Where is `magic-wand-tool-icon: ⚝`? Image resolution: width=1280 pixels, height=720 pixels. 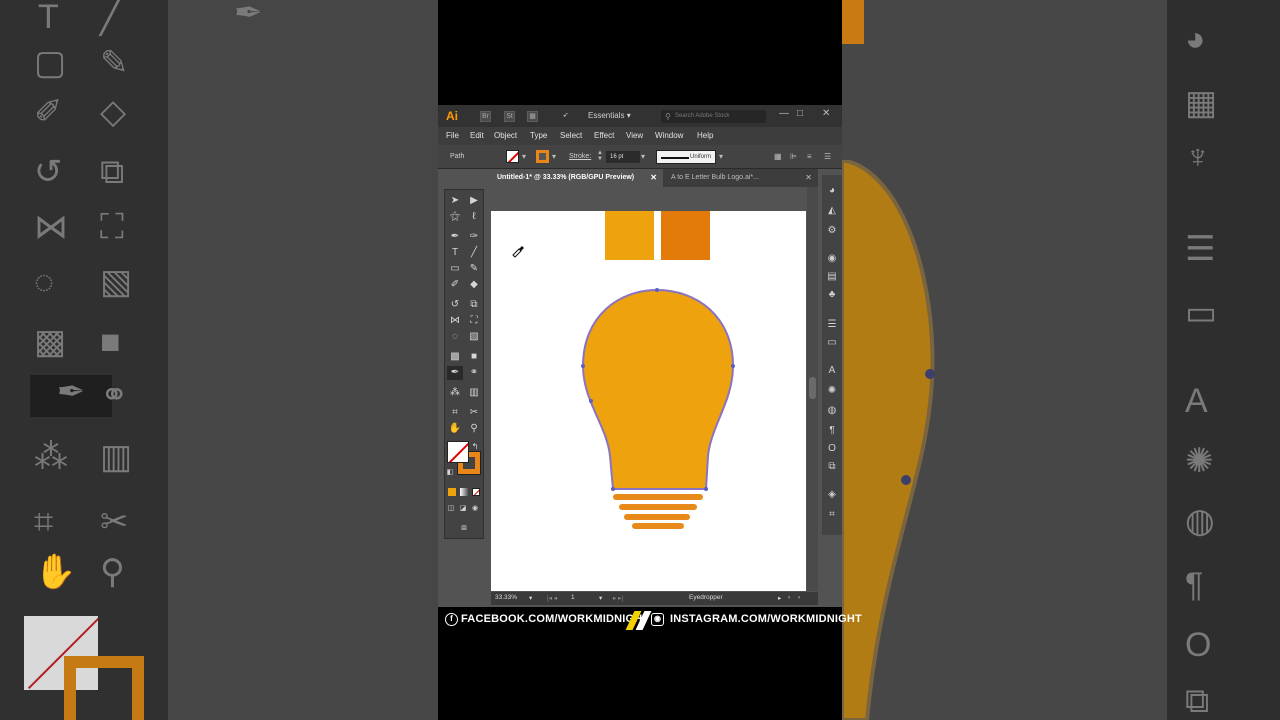 magic-wand-tool-icon: ⚝ is located at coordinates (455, 217).